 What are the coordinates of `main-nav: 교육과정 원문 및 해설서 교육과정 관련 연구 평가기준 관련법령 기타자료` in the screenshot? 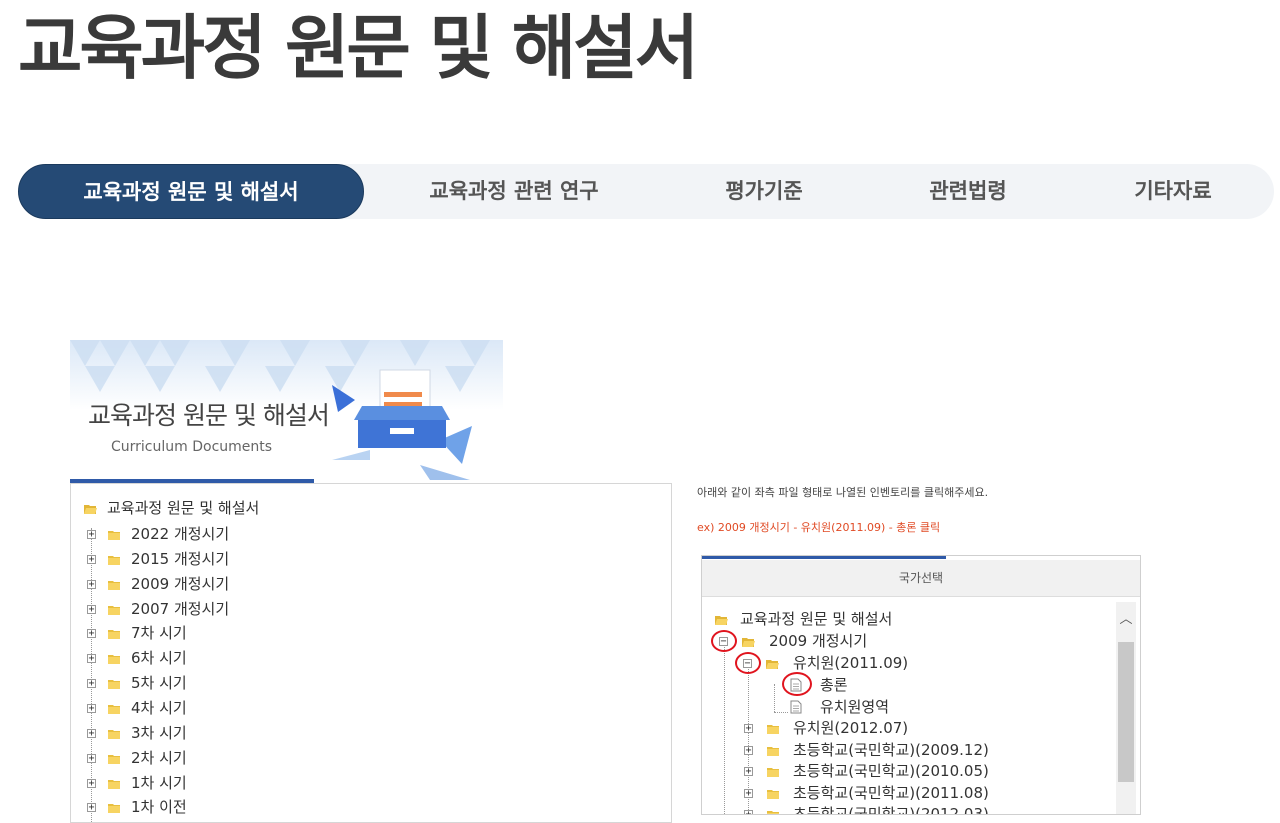 It's located at (646, 191).